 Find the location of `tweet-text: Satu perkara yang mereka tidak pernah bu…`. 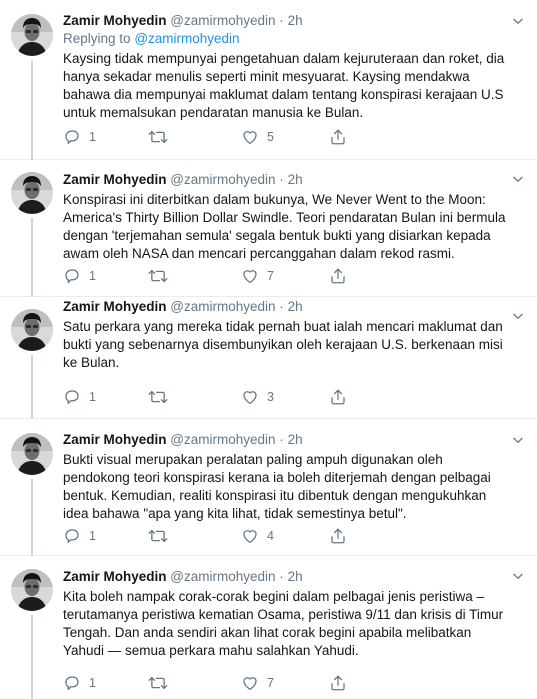

tweet-text: Satu perkara yang mereka tidak pernah bu… is located at coordinates (283, 344).